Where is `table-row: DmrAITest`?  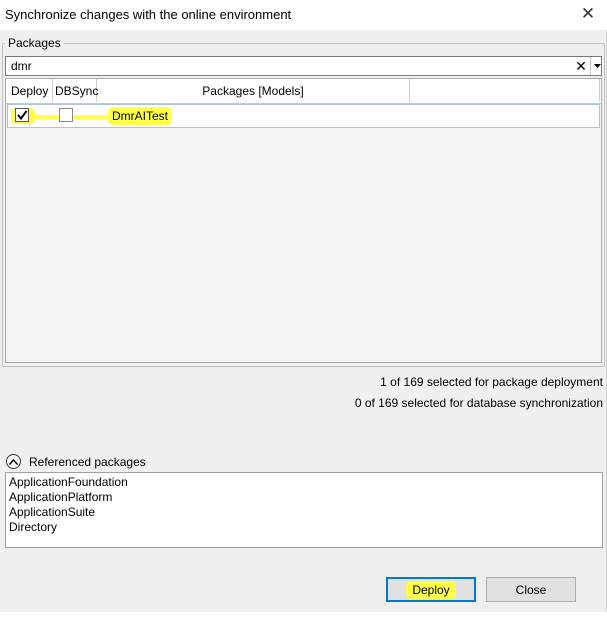 table-row: DmrAITest is located at coordinates (303, 116).